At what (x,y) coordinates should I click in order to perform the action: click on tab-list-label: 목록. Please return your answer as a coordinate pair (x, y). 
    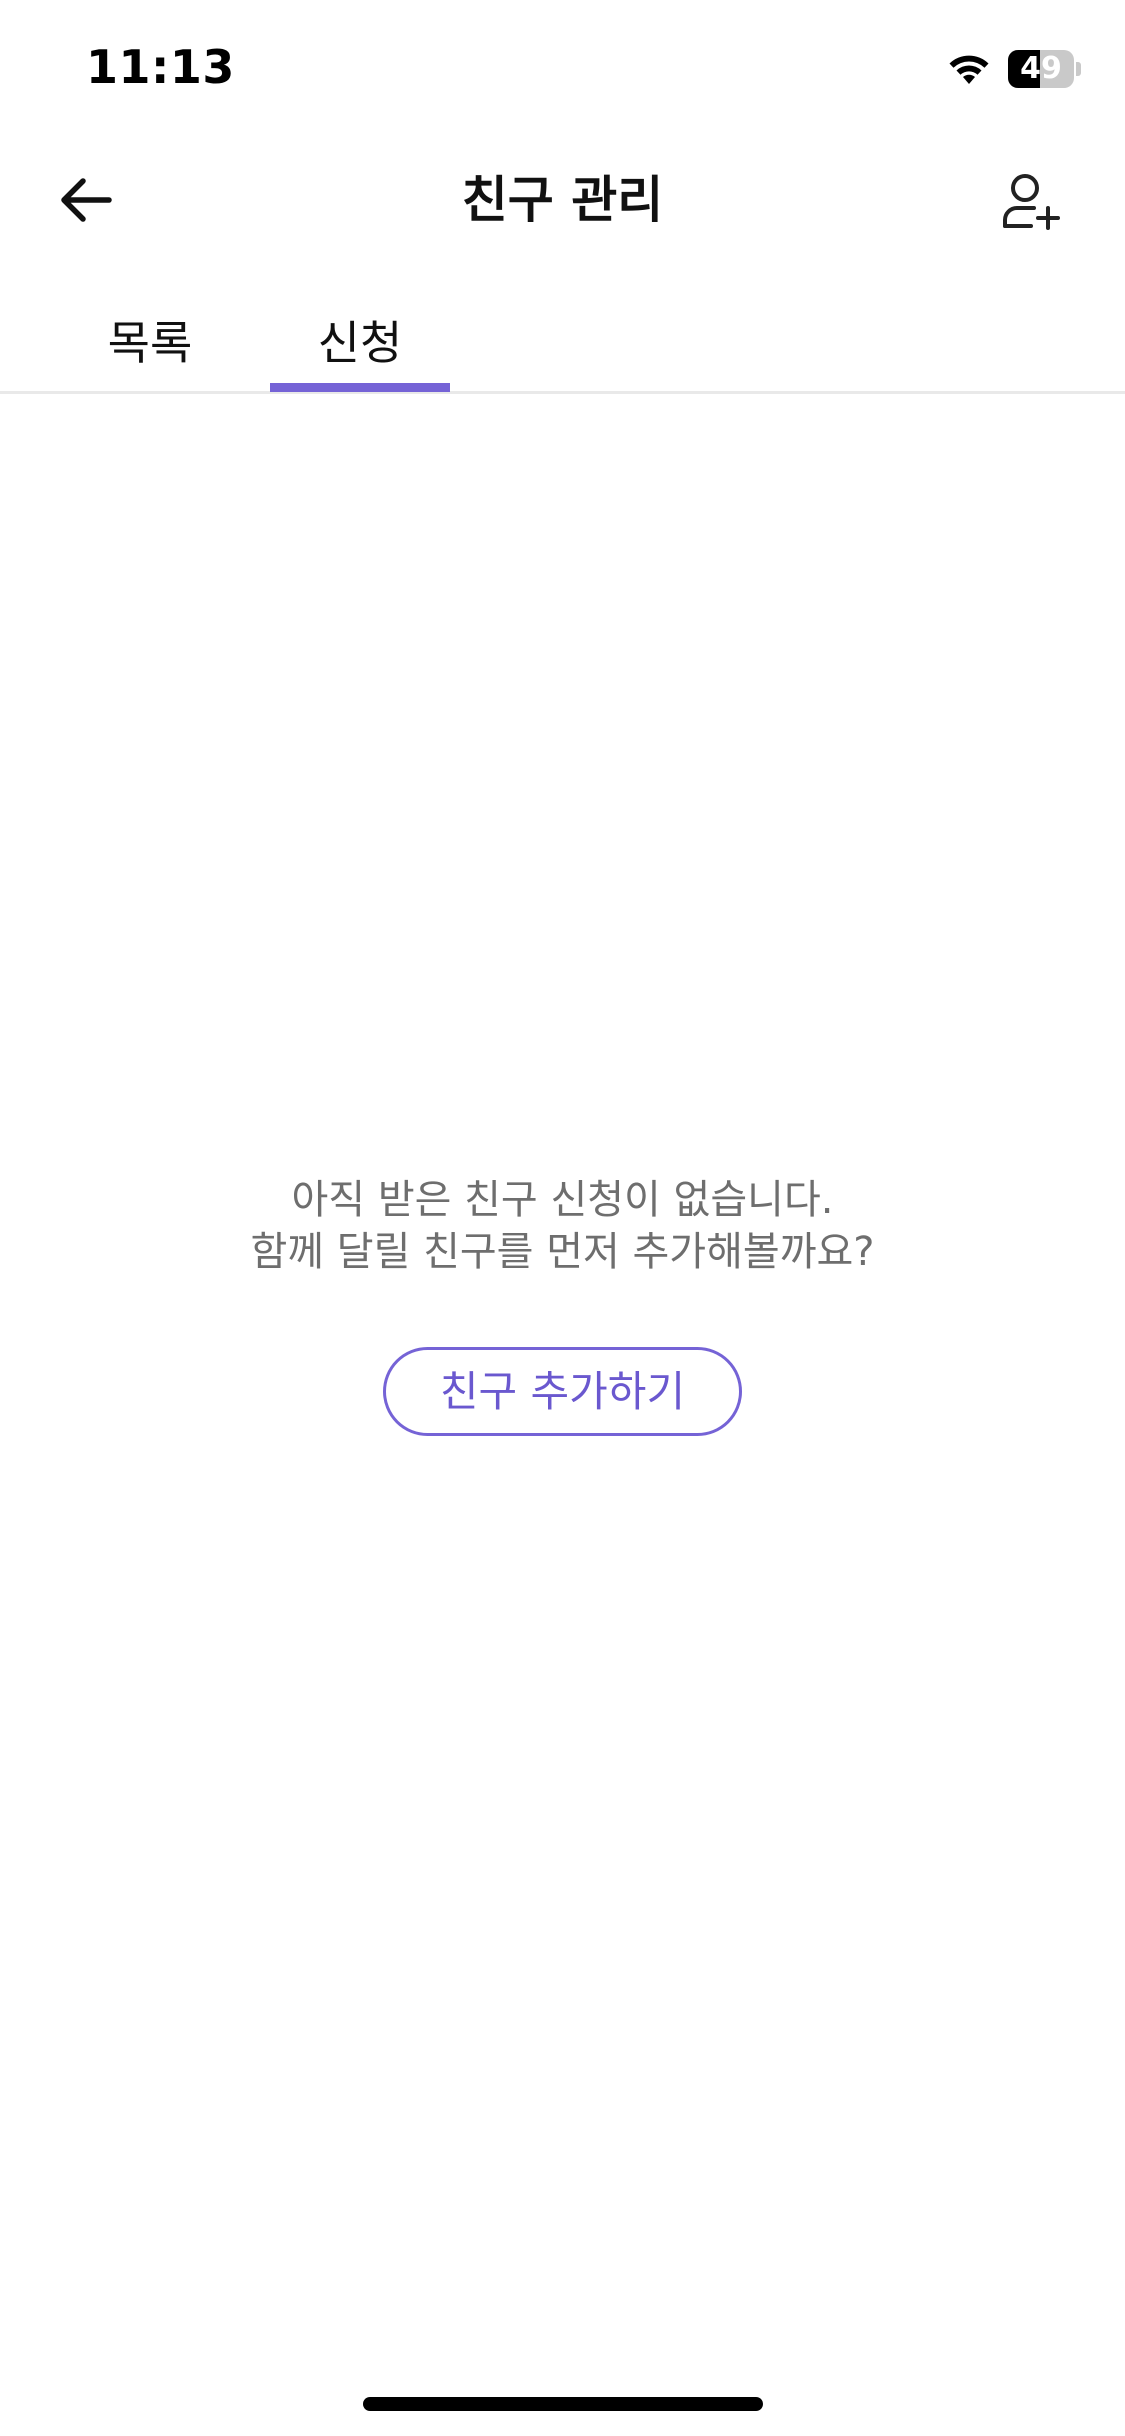
    Looking at the image, I should click on (150, 343).